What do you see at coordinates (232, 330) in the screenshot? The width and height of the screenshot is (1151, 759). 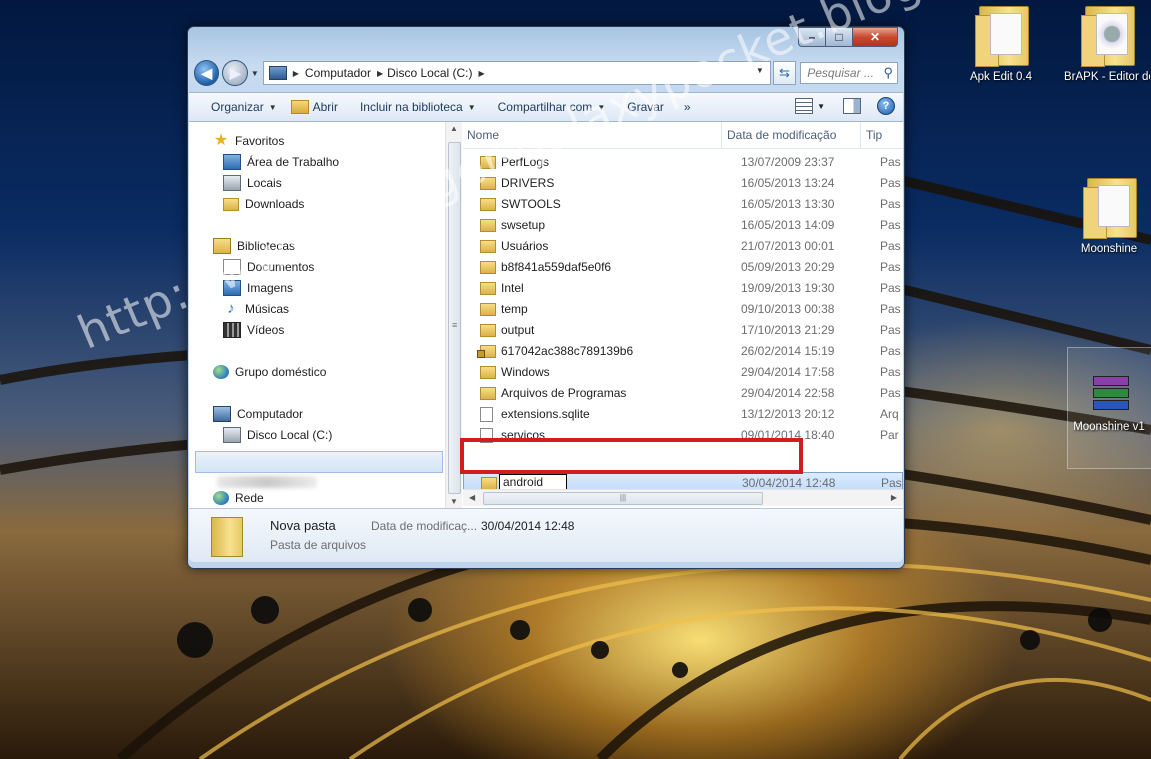 I see `videos-icon` at bounding box center [232, 330].